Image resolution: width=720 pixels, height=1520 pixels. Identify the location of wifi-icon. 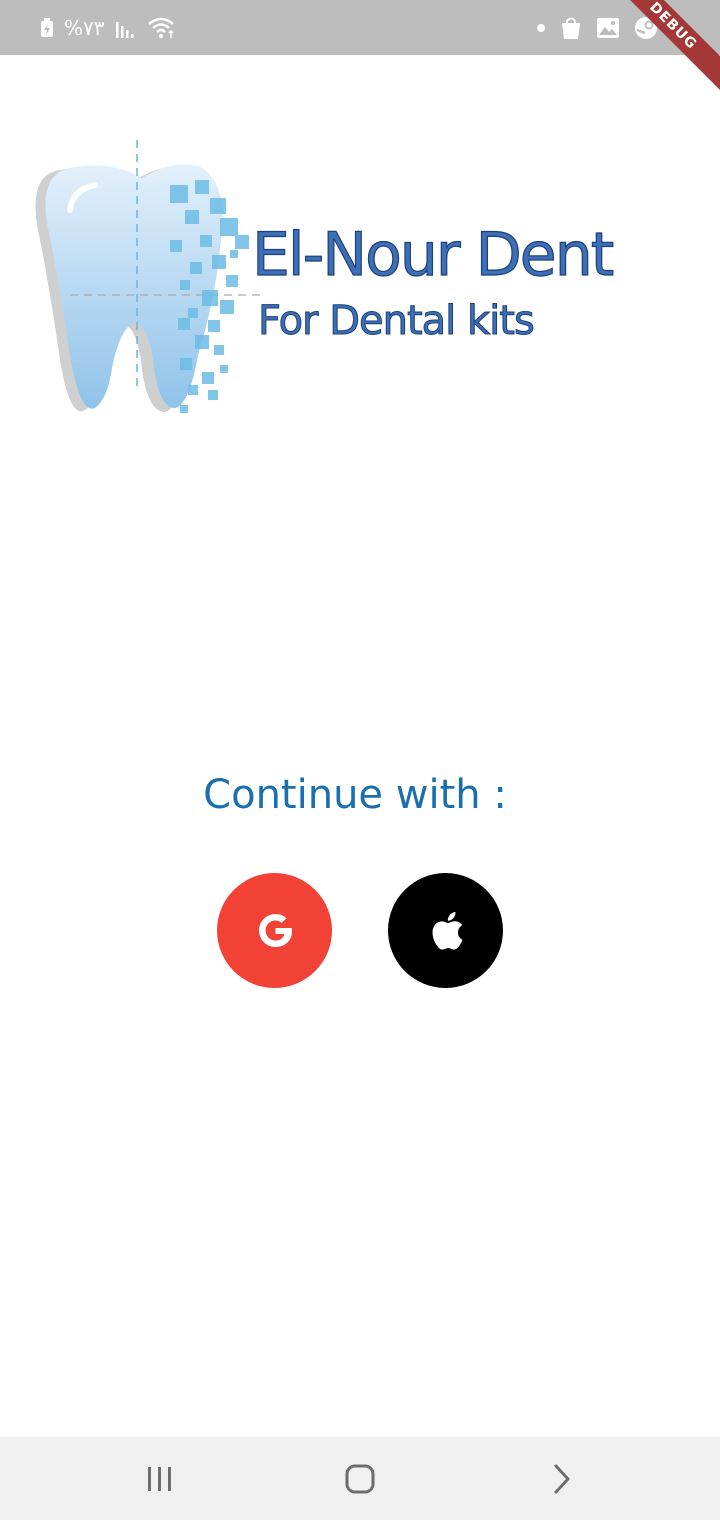
(160, 27).